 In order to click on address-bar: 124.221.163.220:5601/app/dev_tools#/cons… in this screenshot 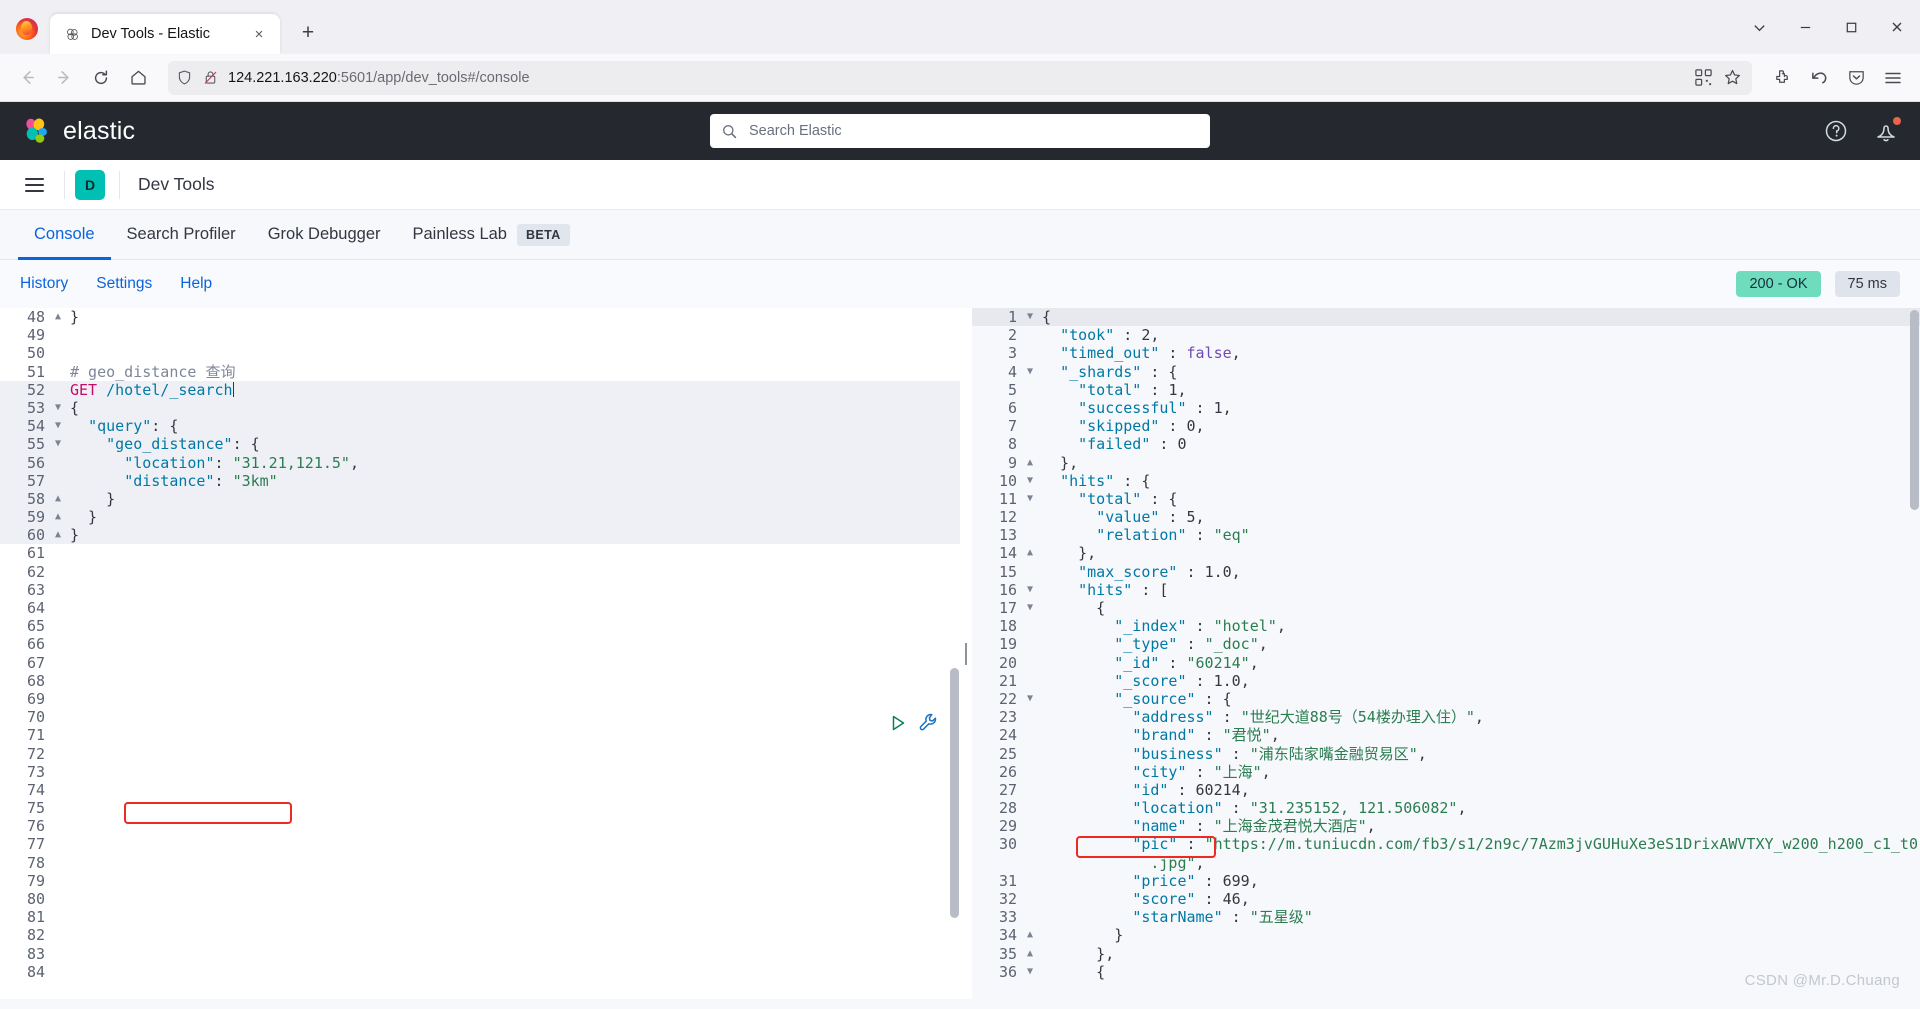, I will do `click(960, 77)`.